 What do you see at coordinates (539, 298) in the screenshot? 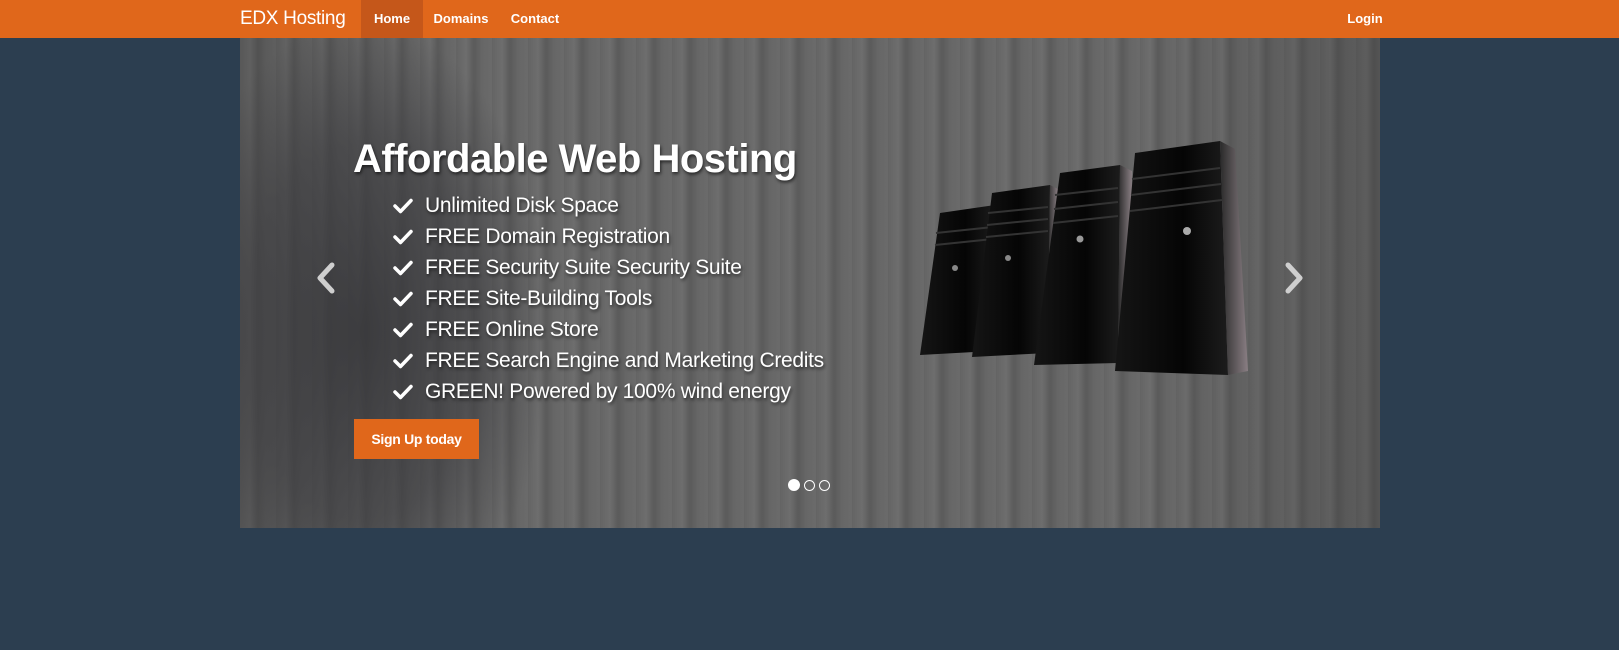
I see `feature-label: FREE Site-Building Tools` at bounding box center [539, 298].